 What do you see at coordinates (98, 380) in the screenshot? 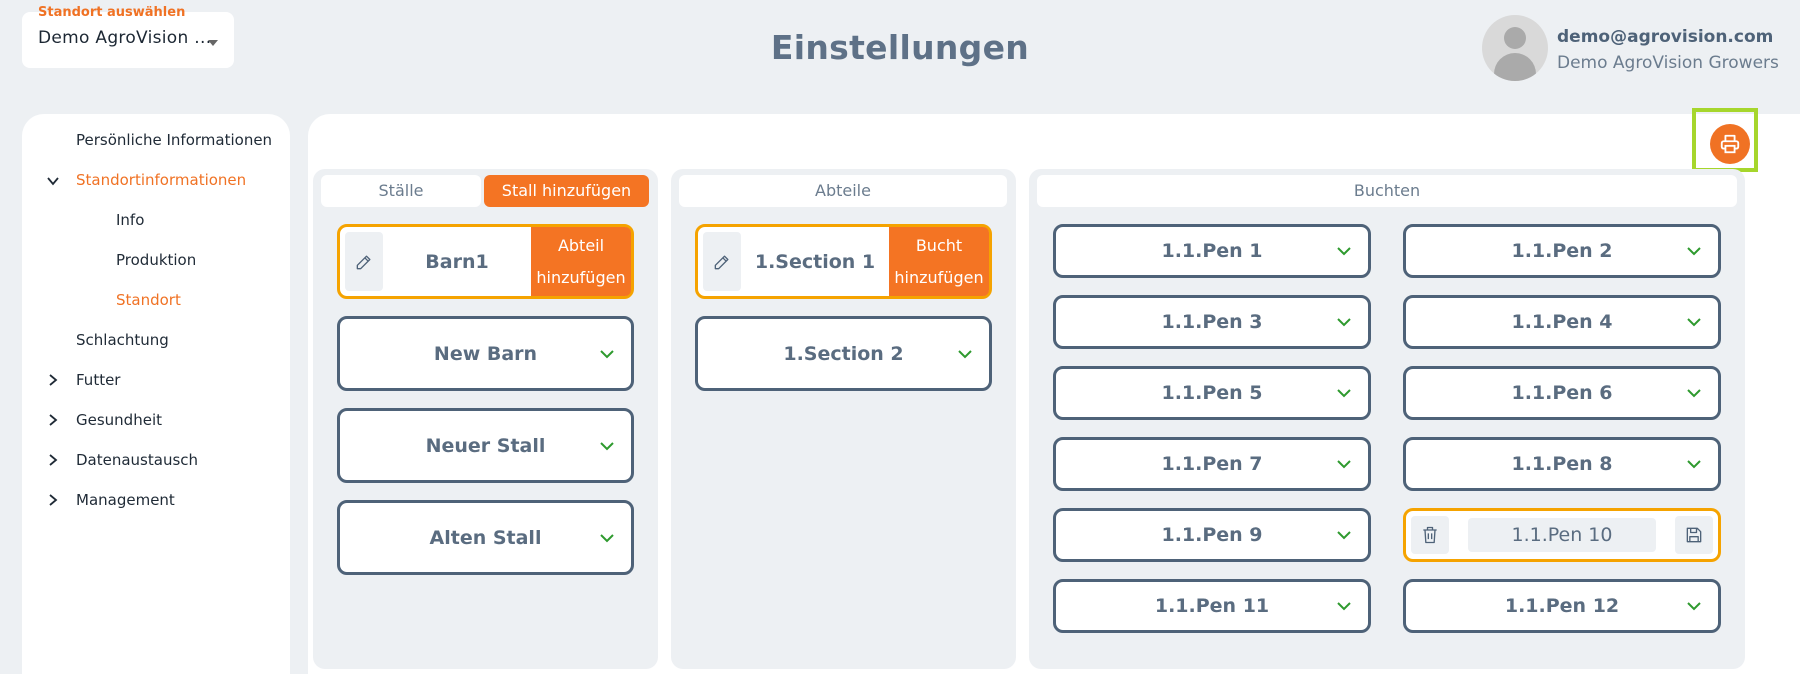
I see `sidebar-item-feed: Futter` at bounding box center [98, 380].